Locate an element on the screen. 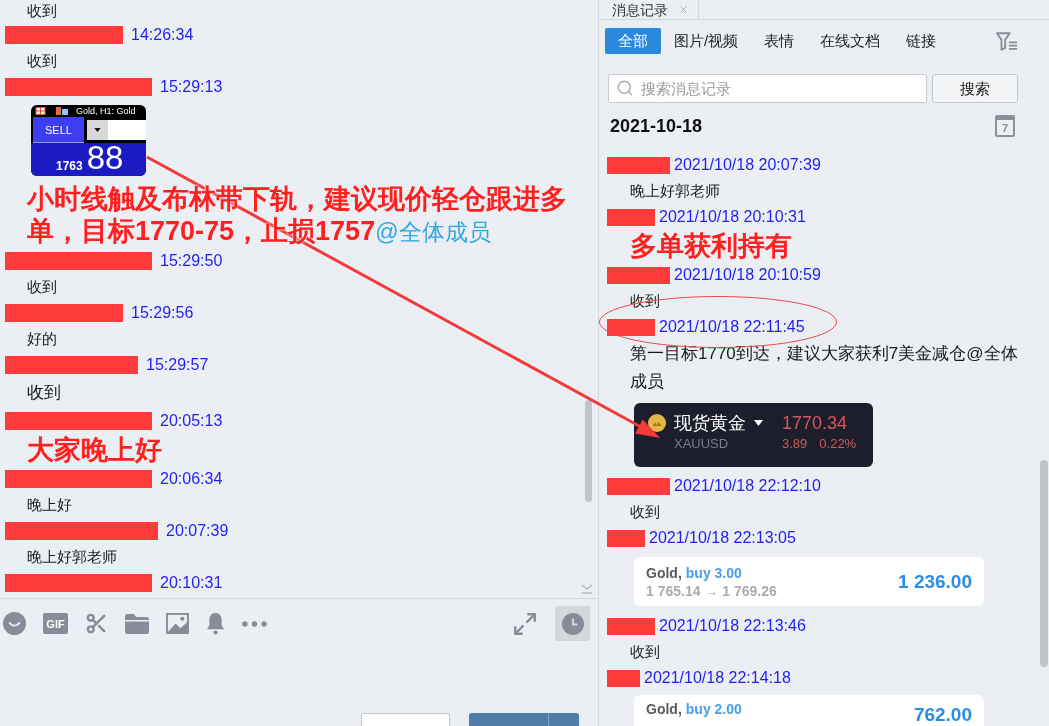 The height and width of the screenshot is (726, 1049). message-time: 15:29:13 is located at coordinates (191, 87).